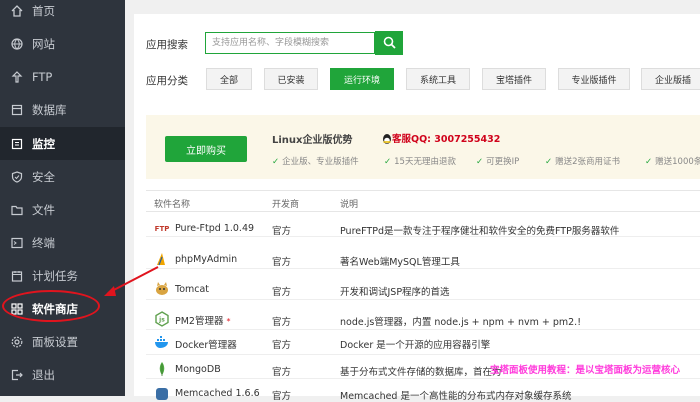 The image size is (700, 402). Describe the element at coordinates (172, 205) in the screenshot. I see `header-name: 软件名称` at that location.